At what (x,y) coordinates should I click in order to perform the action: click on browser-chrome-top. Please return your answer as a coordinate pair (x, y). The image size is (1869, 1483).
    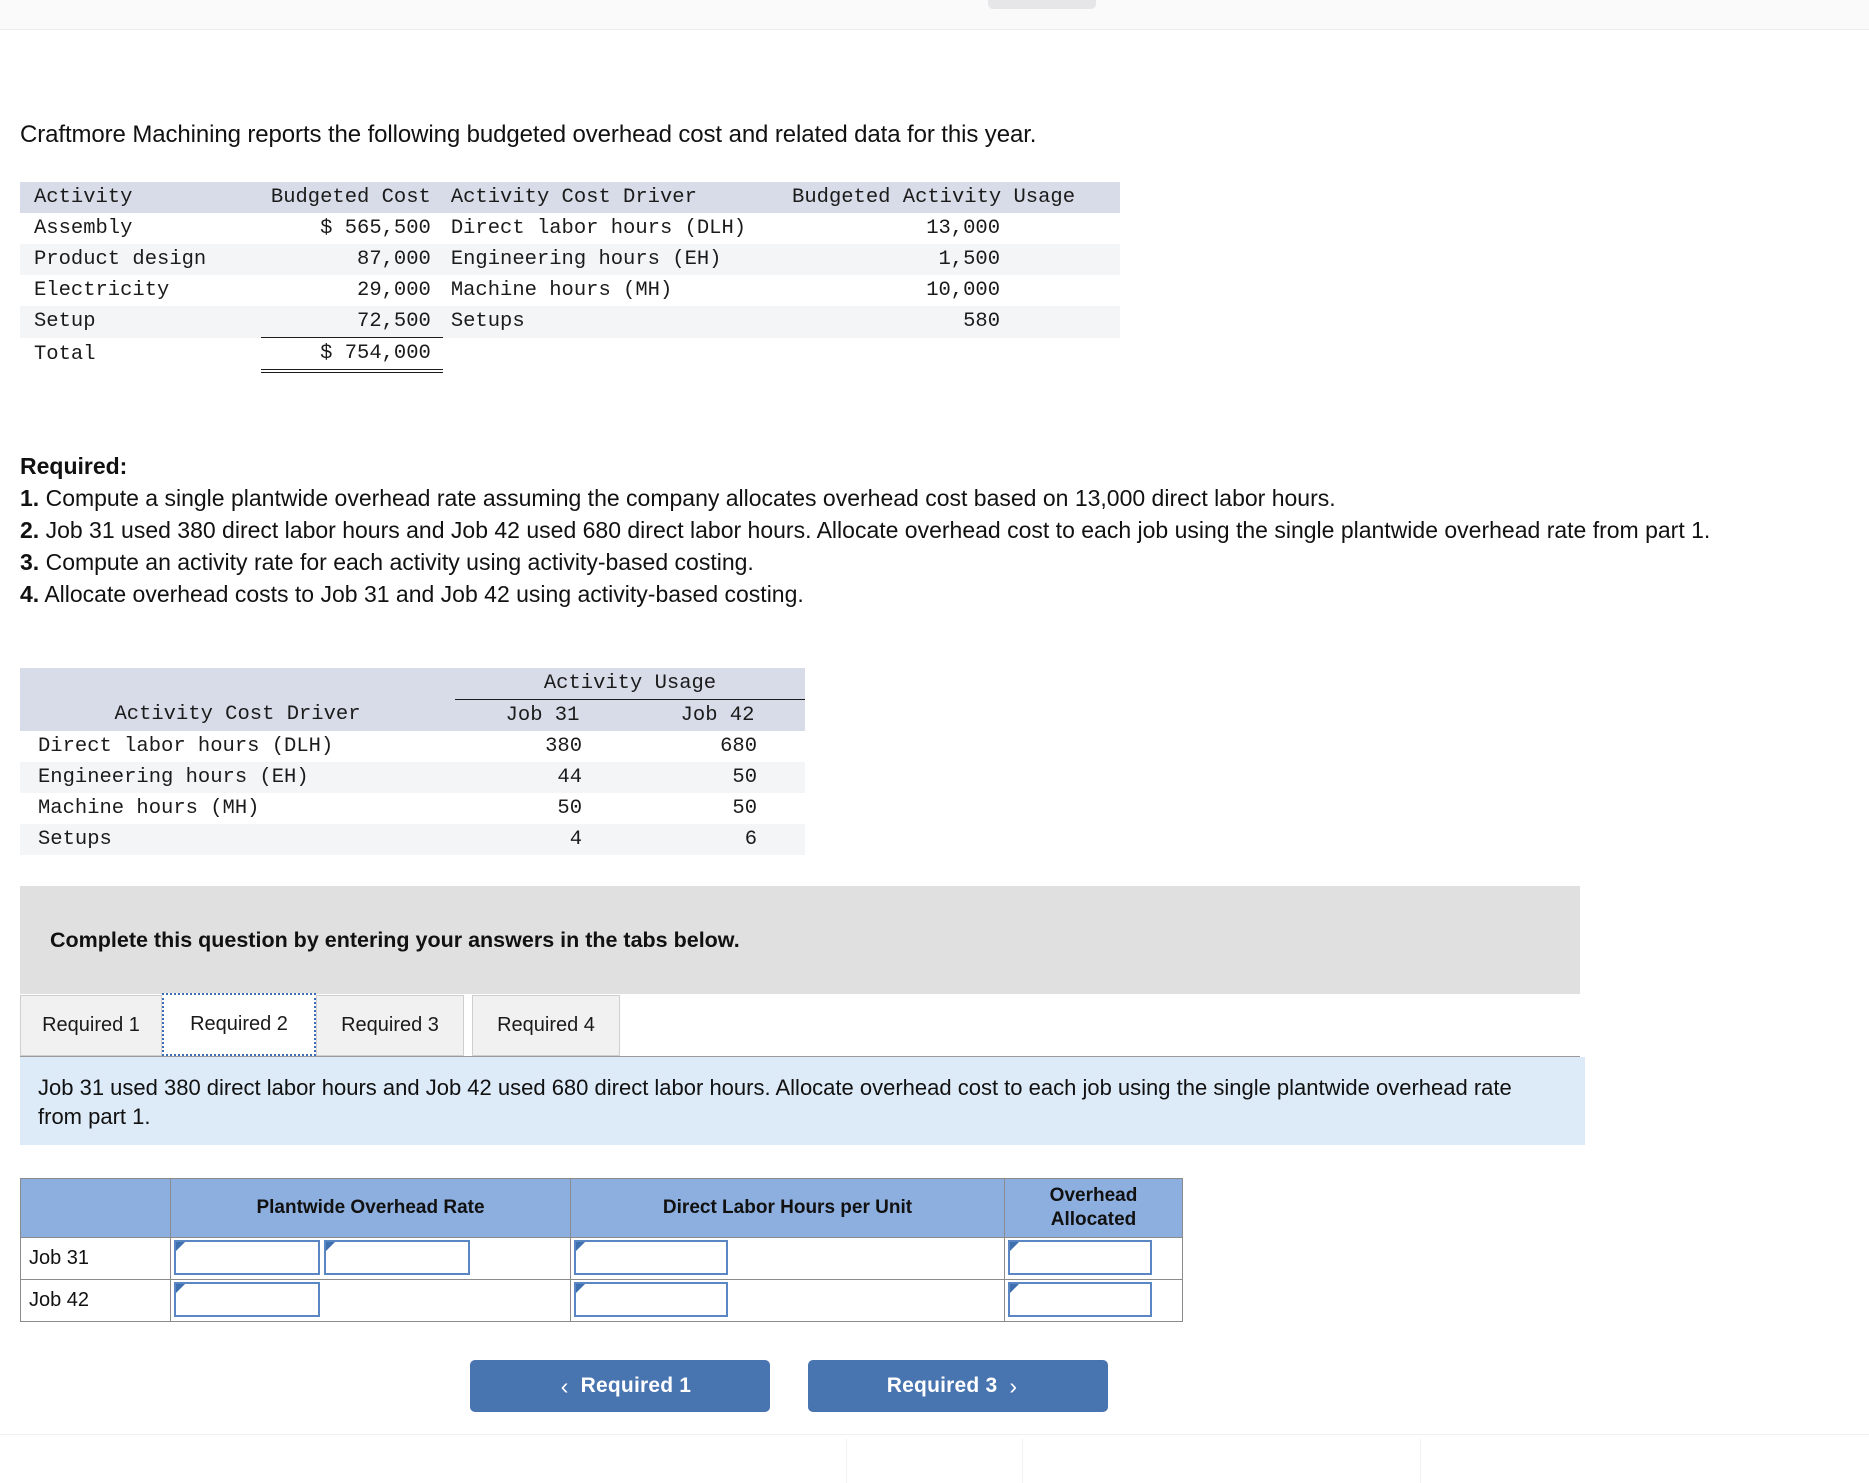
    Looking at the image, I should click on (934, 15).